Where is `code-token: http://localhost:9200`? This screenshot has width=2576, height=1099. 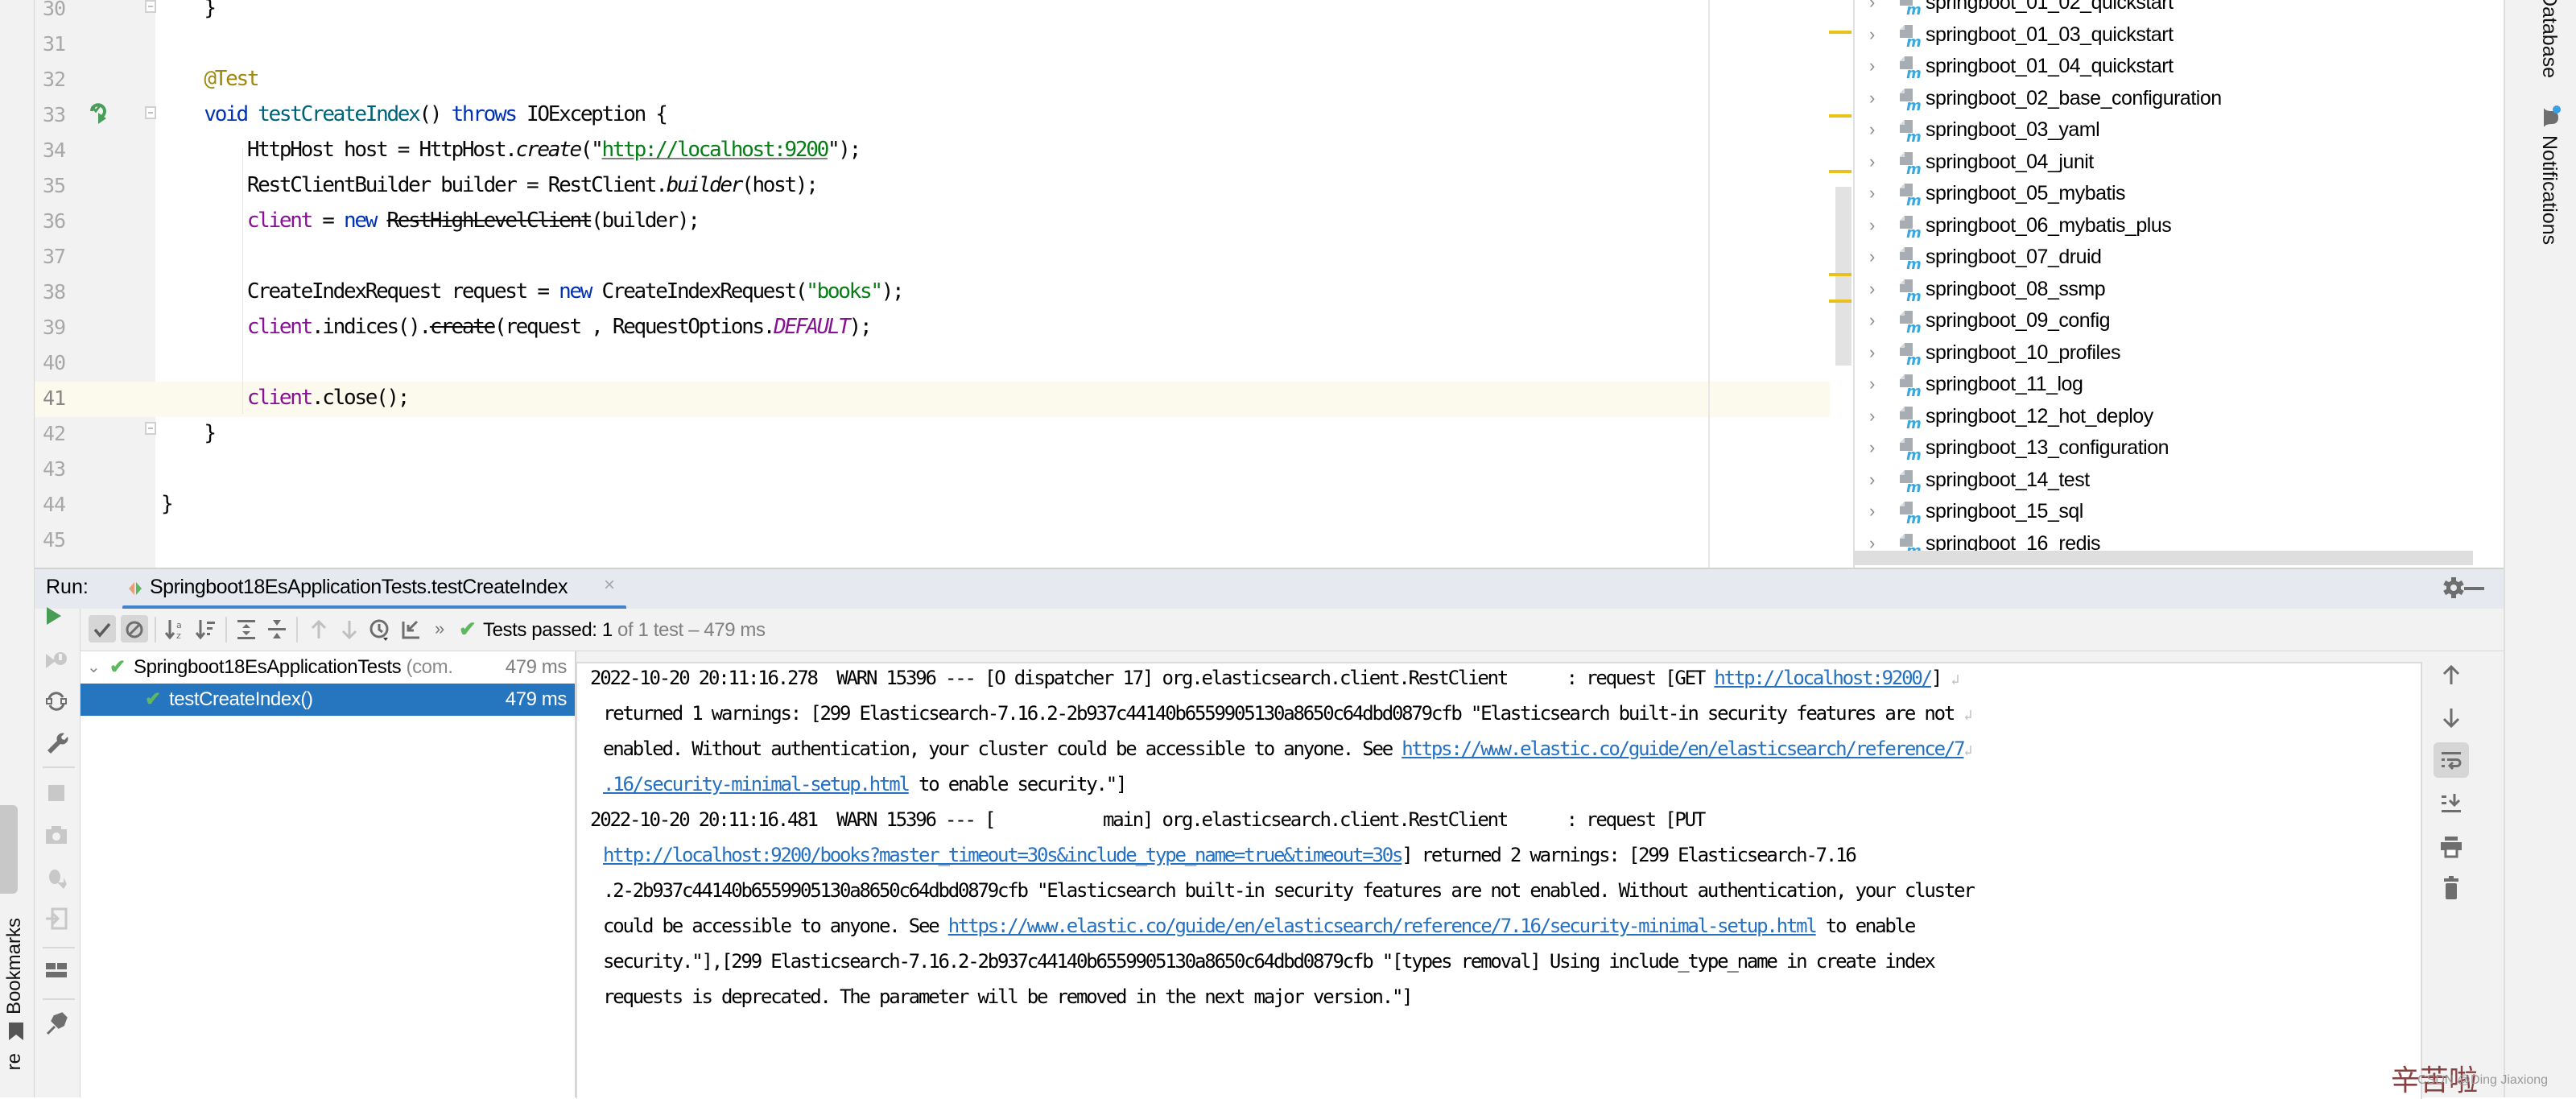 code-token: http://localhost:9200 is located at coordinates (716, 150).